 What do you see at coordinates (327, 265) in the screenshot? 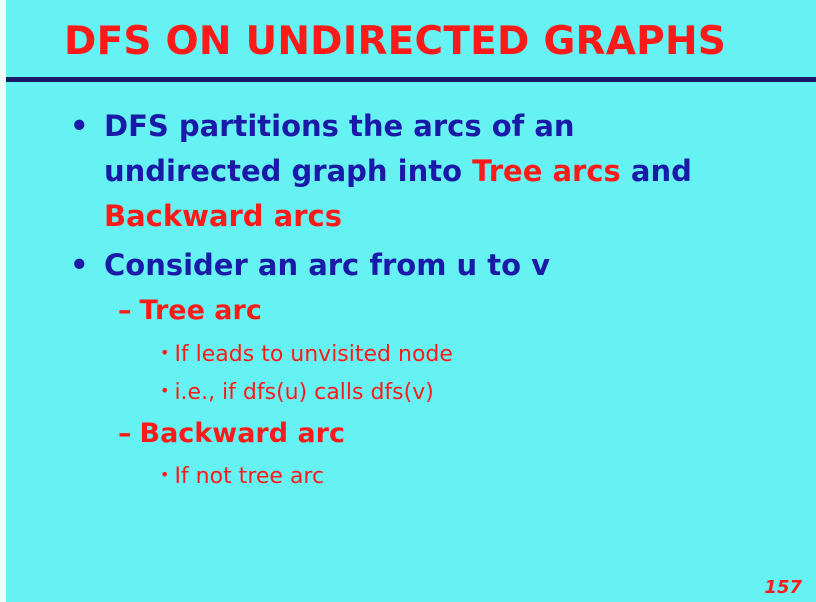
I see `bullet-text: Consider an arc from u to v` at bounding box center [327, 265].